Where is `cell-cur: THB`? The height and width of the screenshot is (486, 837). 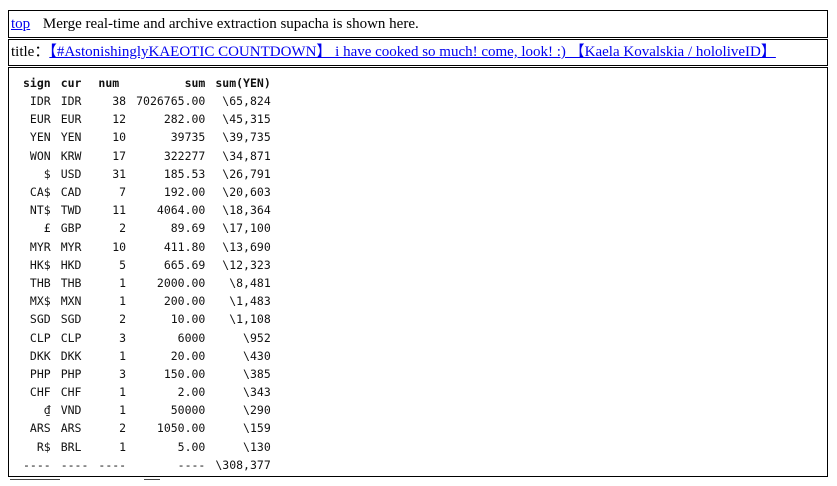 cell-cur: THB is located at coordinates (71, 282).